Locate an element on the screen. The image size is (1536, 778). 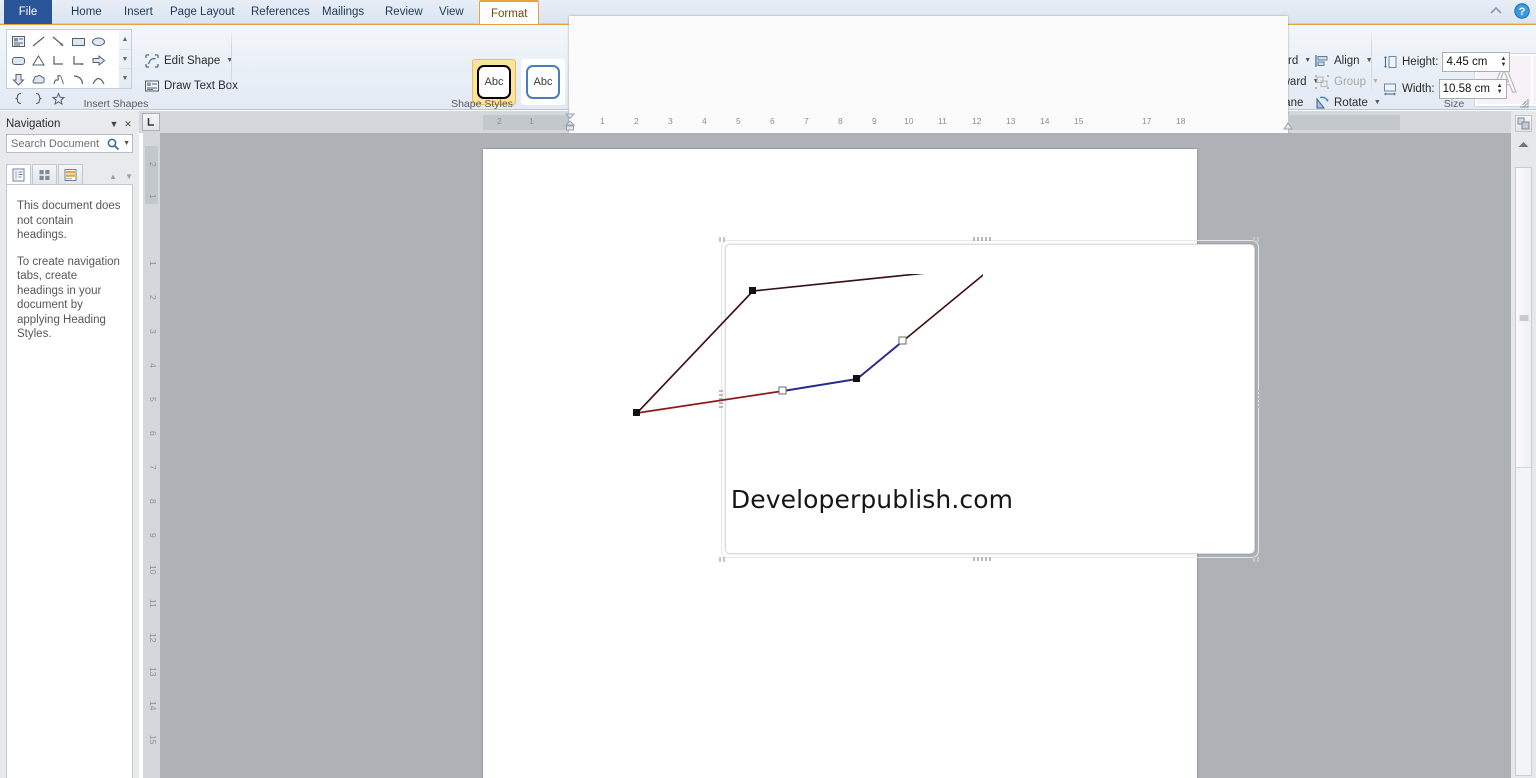
vertical-scrollbar is located at coordinates (1523, 444).